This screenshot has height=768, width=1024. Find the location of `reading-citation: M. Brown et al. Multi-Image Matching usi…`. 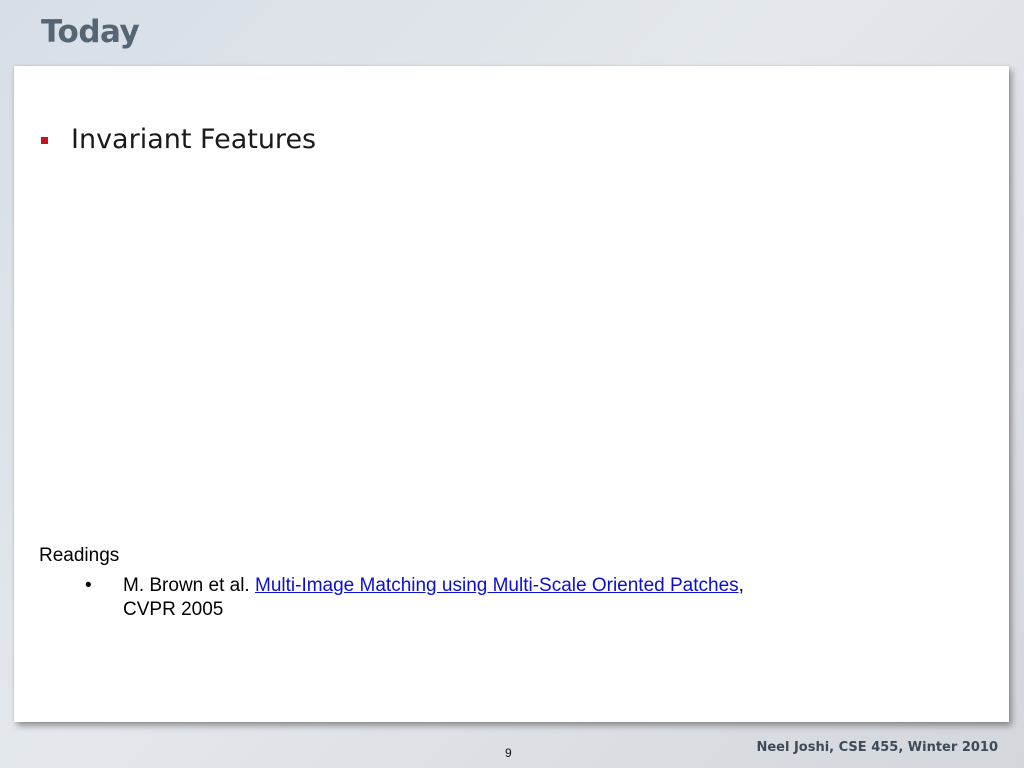

reading-citation: M. Brown et al. Multi-Image Matching usi… is located at coordinates (504, 598).